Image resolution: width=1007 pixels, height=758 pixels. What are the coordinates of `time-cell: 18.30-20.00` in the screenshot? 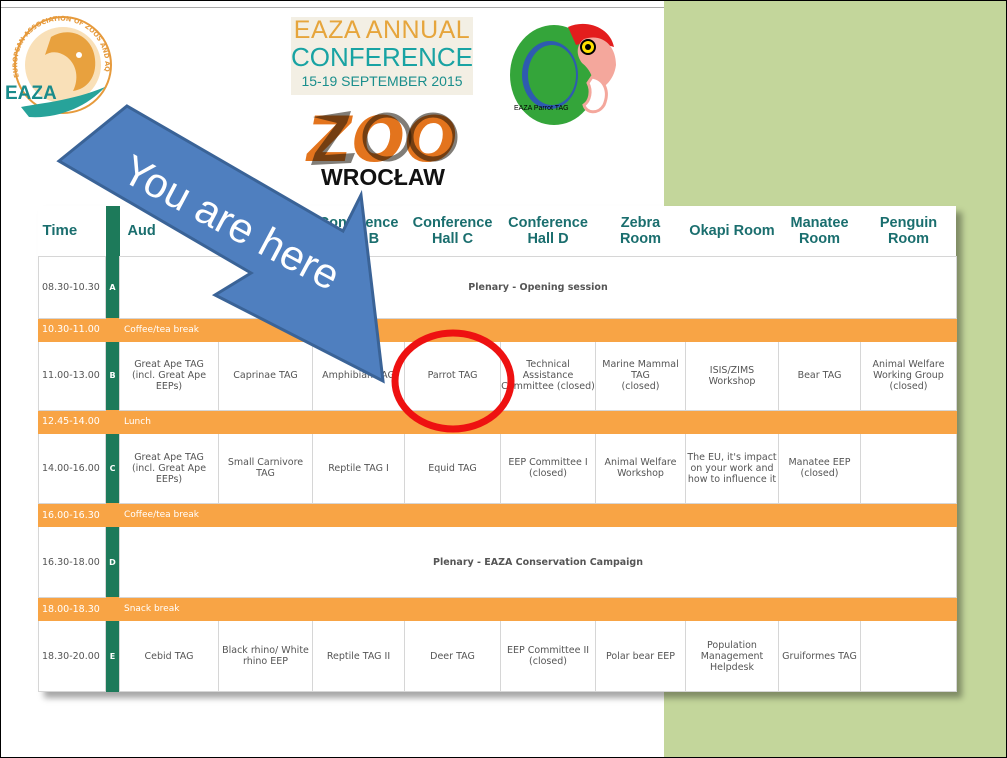 It's located at (72, 656).